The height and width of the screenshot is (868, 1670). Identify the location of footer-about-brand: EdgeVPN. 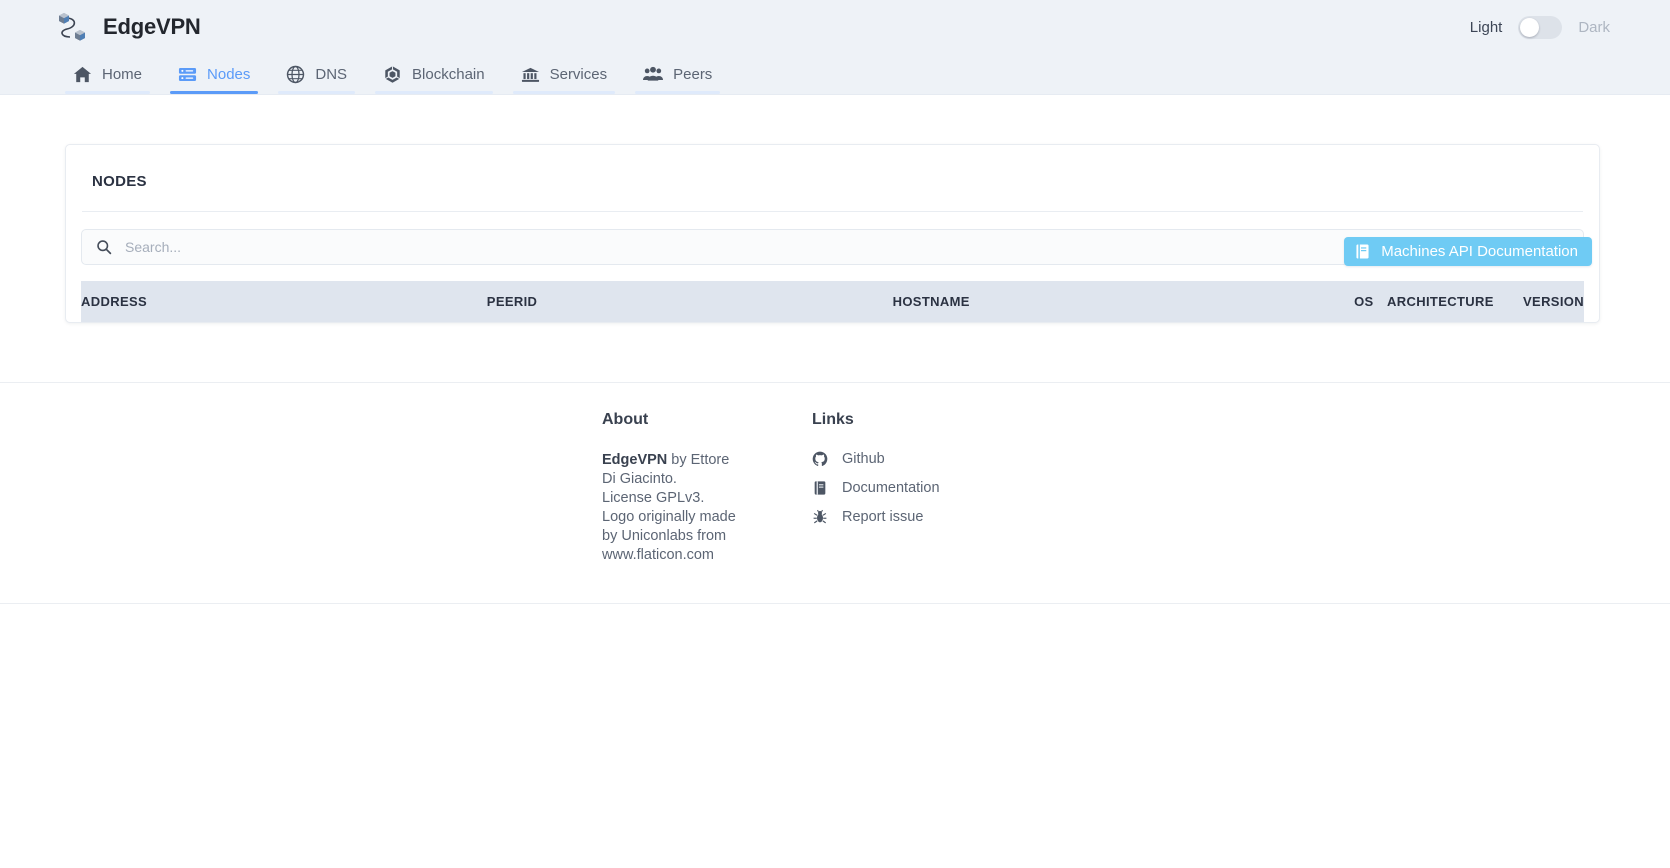
(635, 460).